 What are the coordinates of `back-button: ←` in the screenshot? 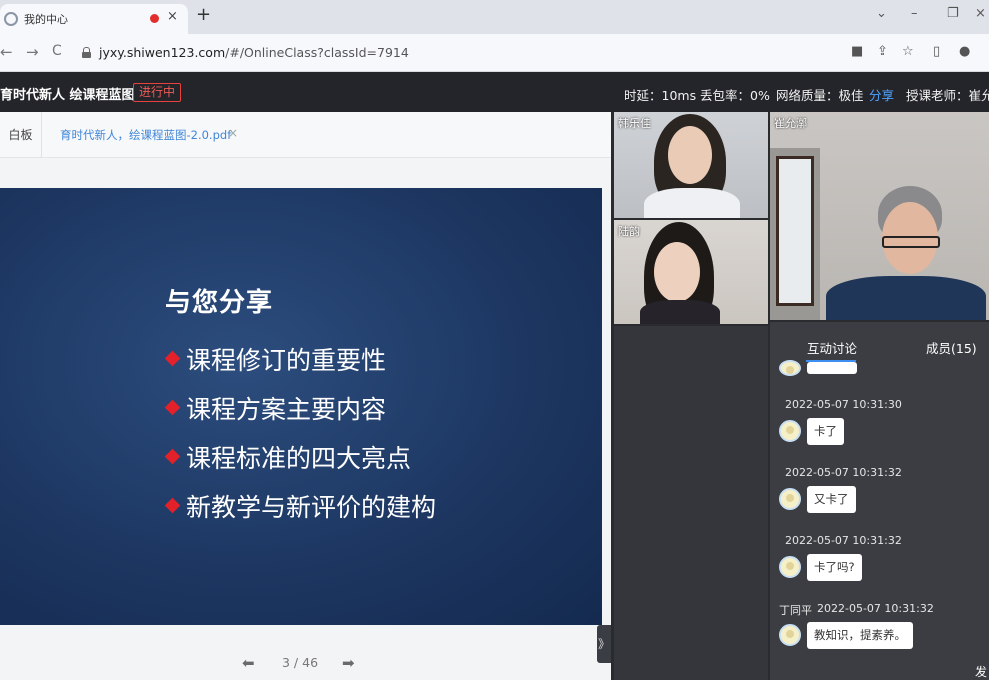 It's located at (6, 52).